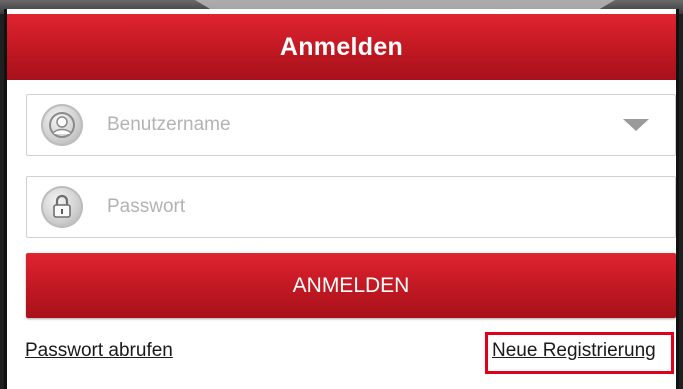  What do you see at coordinates (390, 207) in the screenshot?
I see `password-input` at bounding box center [390, 207].